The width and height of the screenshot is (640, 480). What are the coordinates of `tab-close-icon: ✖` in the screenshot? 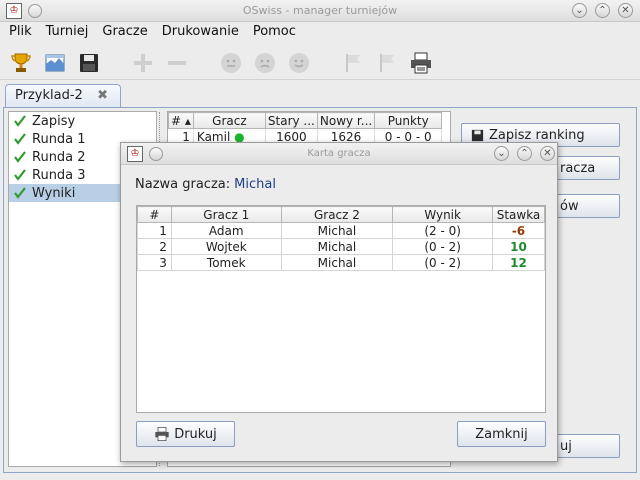 It's located at (102, 95).